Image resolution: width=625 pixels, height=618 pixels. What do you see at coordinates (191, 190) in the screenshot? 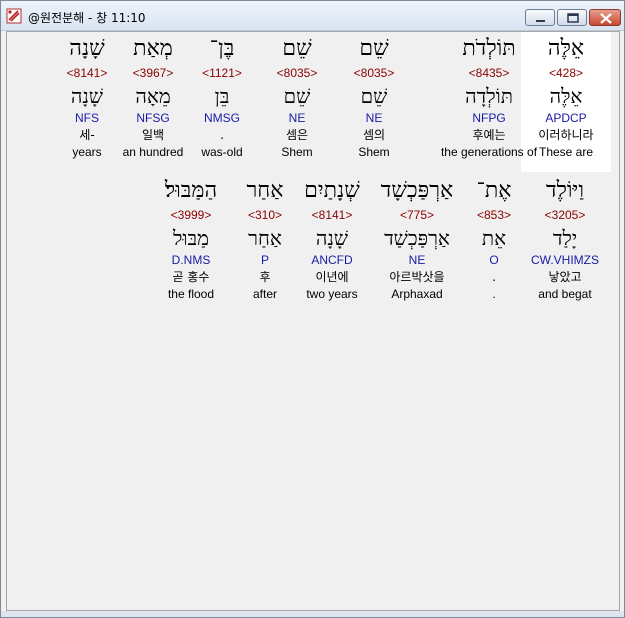
I see `hebrew-word: הַמַּבּוּל׃` at bounding box center [191, 190].